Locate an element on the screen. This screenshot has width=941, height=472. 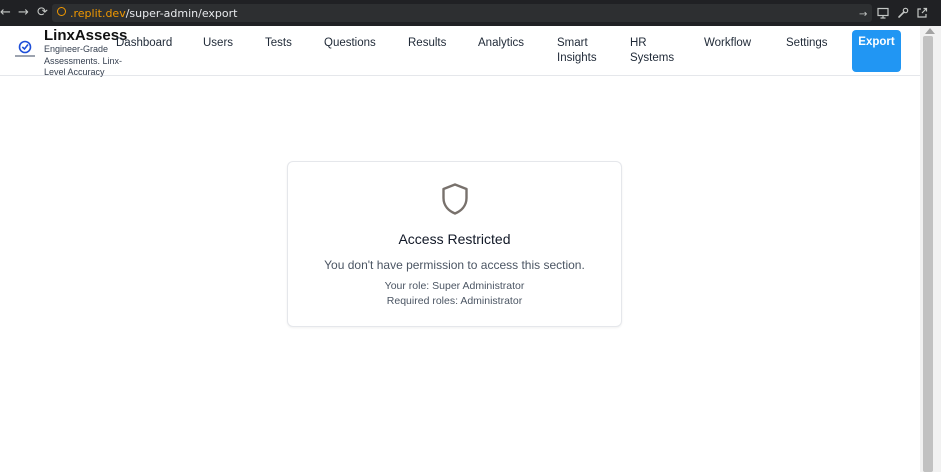
reload-icon: ⟳ is located at coordinates (42, 12).